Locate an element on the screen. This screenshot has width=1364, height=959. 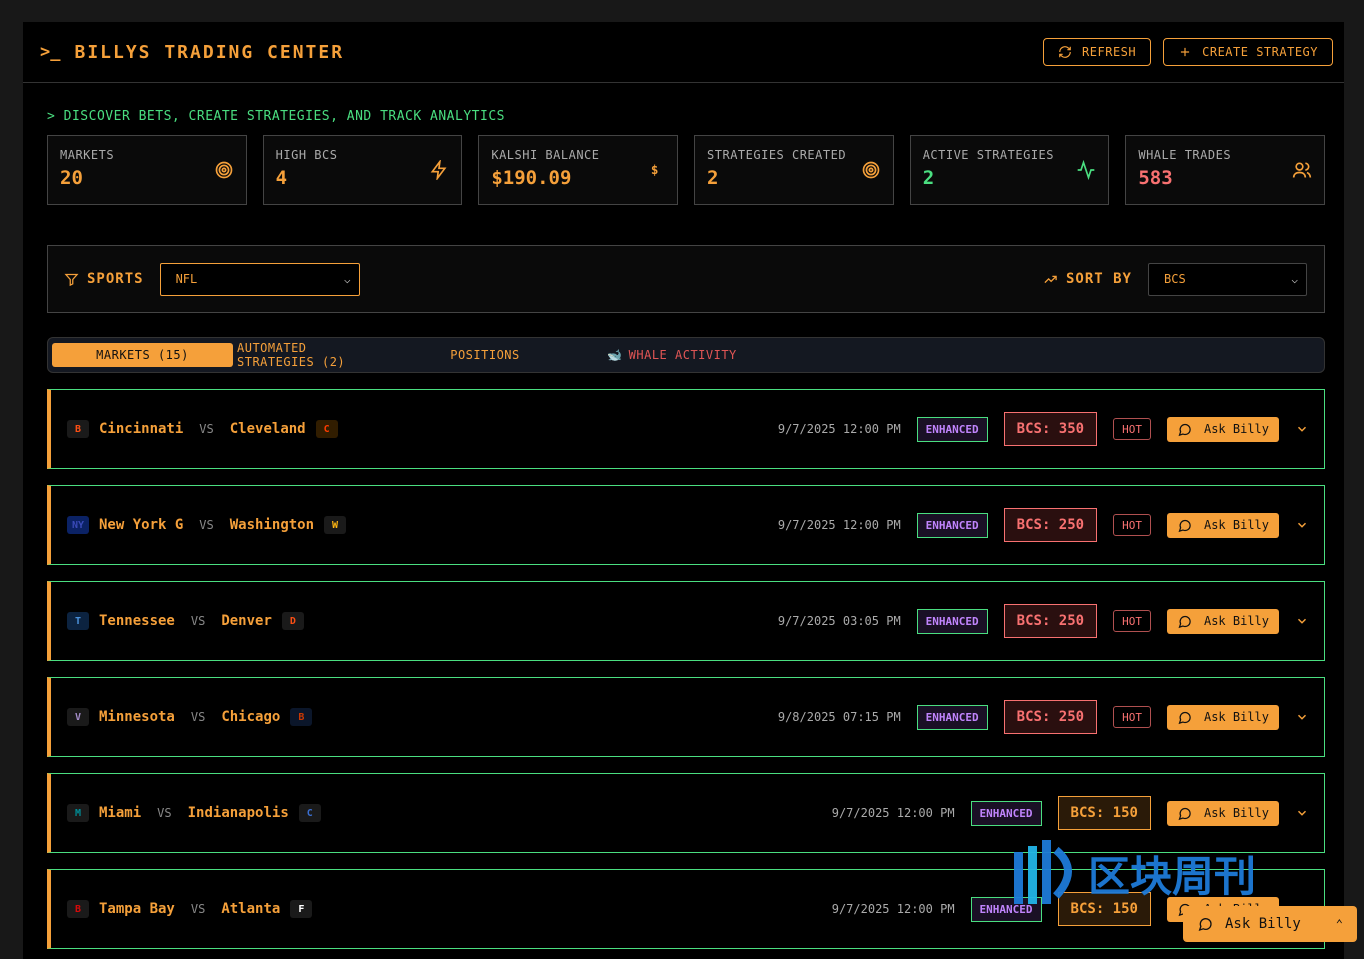
create-strategy-button: CREATE STRATEGY is located at coordinates (1248, 52).